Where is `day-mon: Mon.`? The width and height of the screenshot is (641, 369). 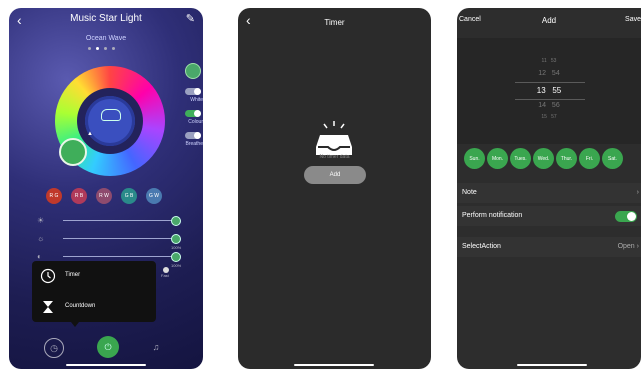 day-mon: Mon. is located at coordinates (497, 158).